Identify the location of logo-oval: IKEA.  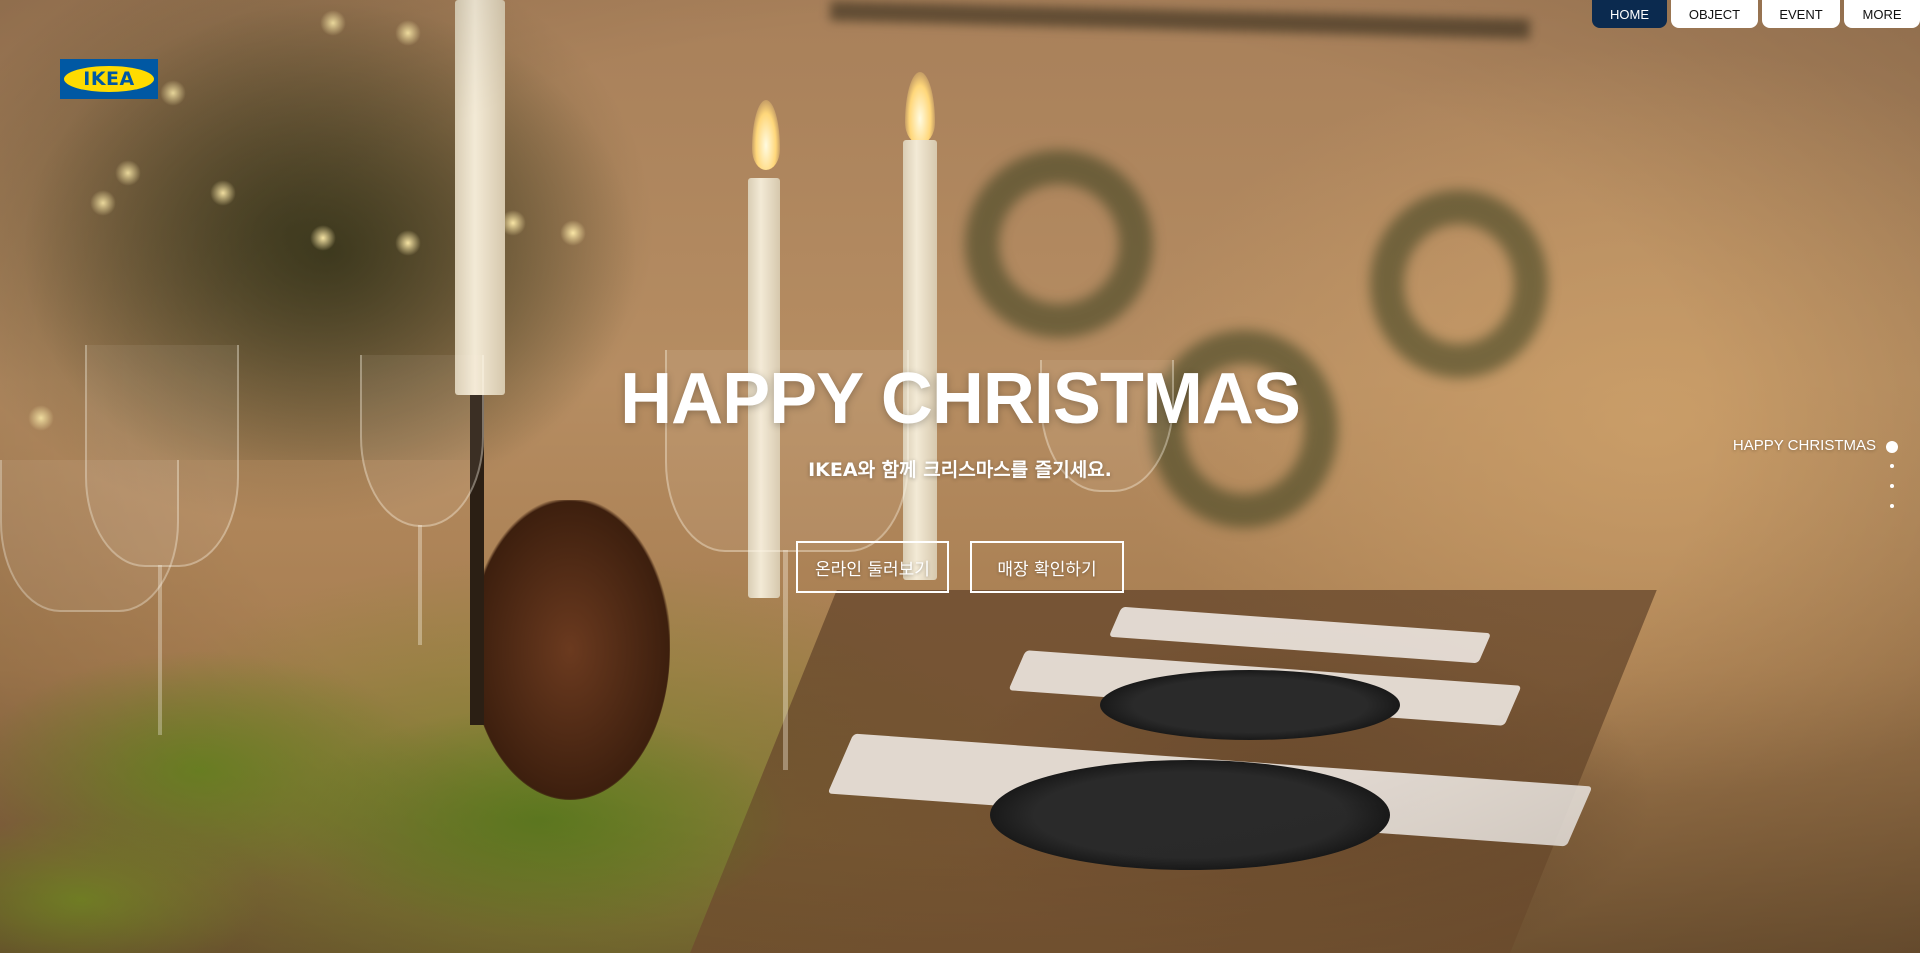
(109, 79).